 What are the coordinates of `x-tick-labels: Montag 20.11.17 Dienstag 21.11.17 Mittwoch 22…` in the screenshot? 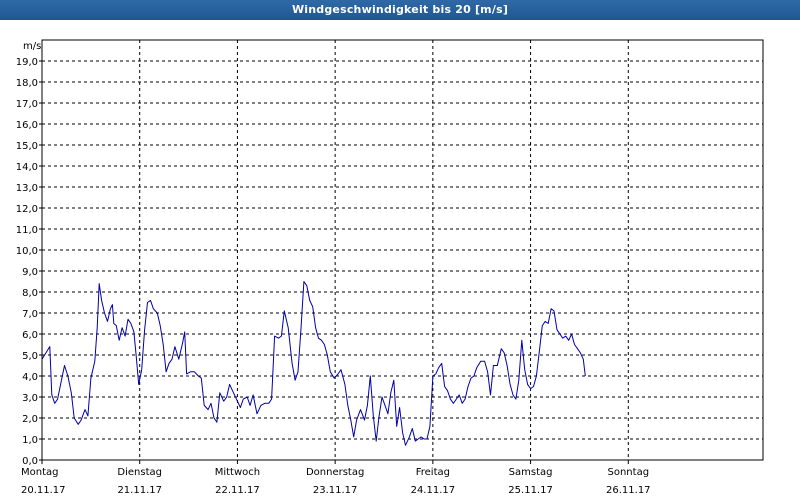 It's located at (336, 481).